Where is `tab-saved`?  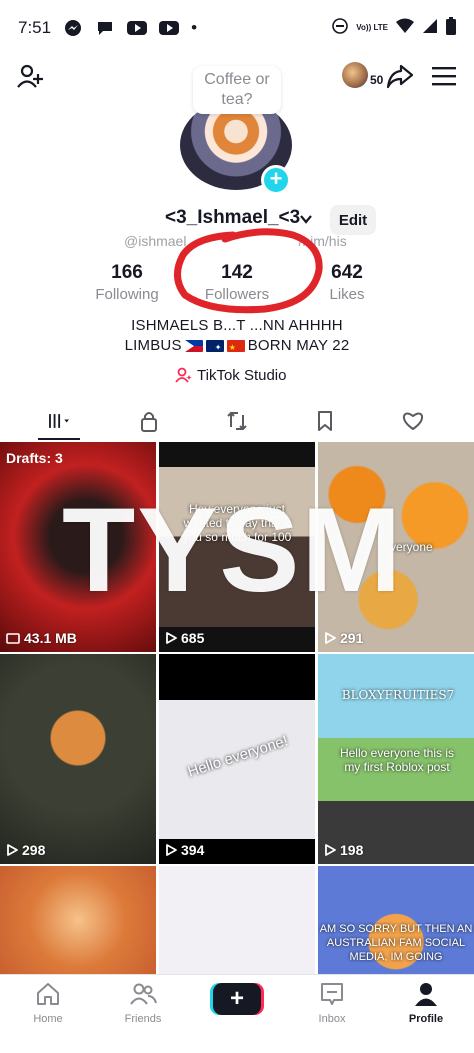 tab-saved is located at coordinates (325, 421).